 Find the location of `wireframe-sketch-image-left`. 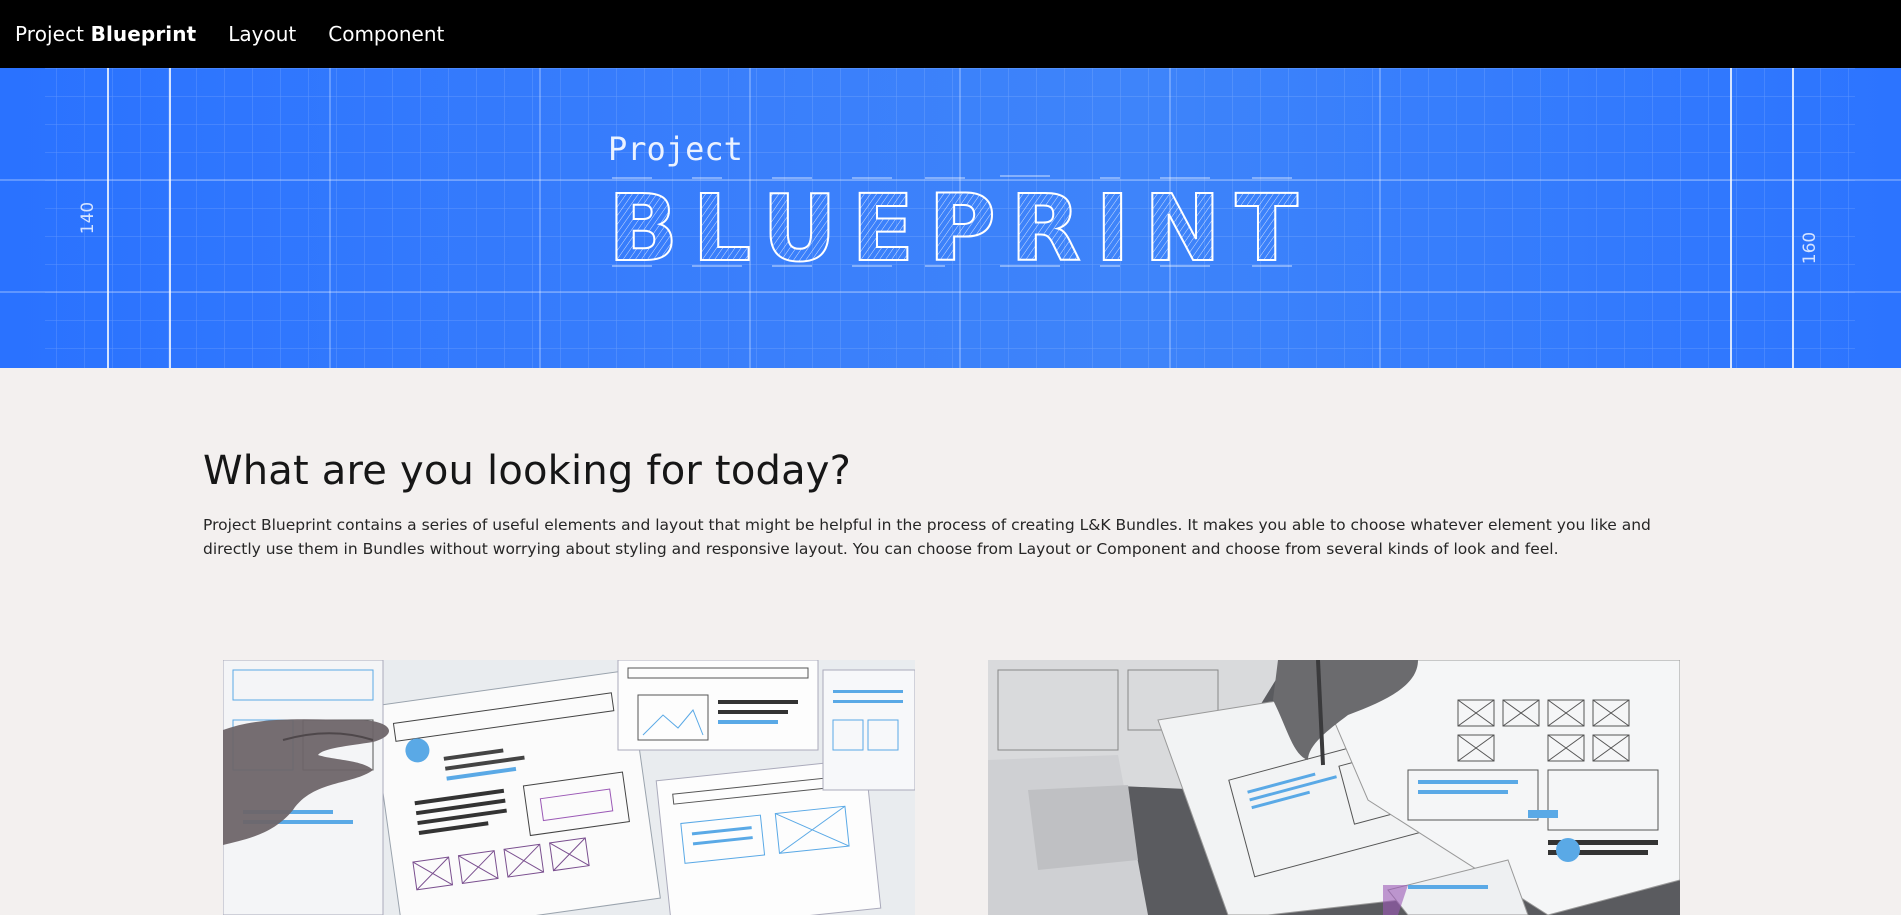

wireframe-sketch-image-left is located at coordinates (569, 787).